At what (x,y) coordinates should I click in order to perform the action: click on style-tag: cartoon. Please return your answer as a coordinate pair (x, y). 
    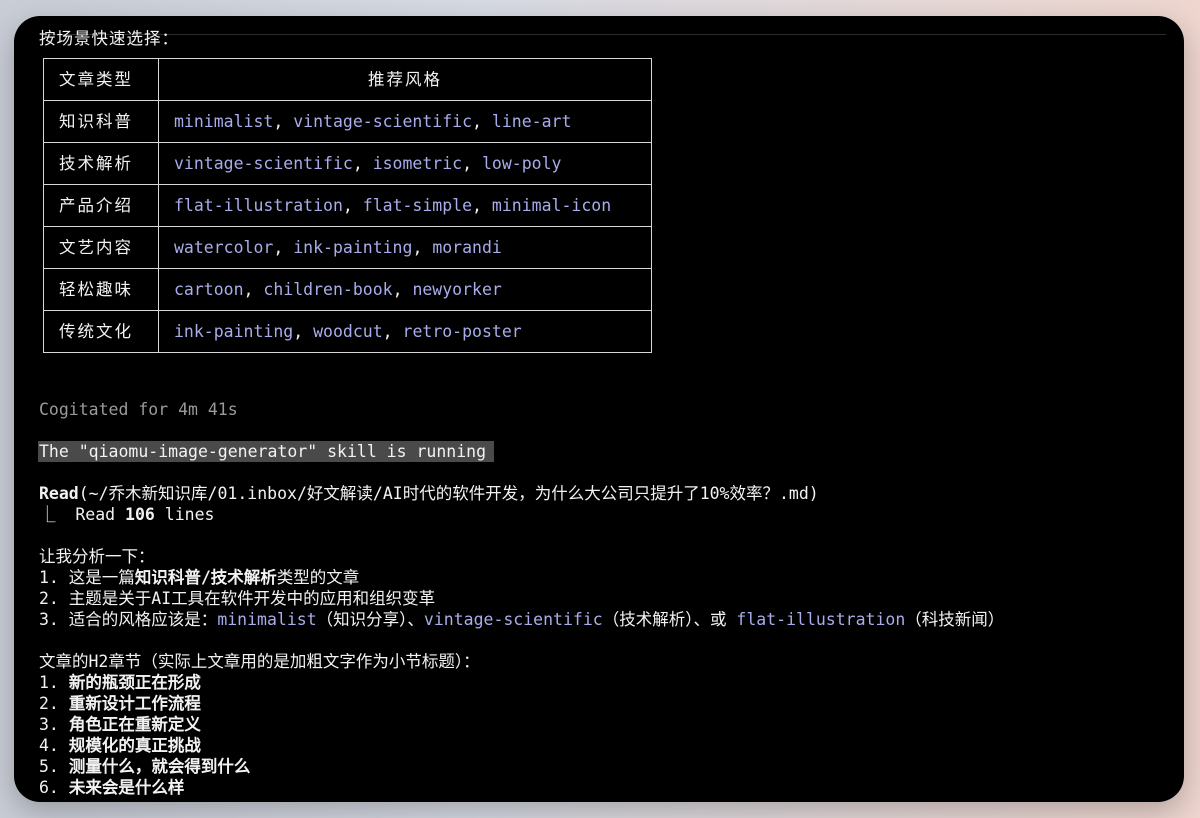
    Looking at the image, I should click on (209, 289).